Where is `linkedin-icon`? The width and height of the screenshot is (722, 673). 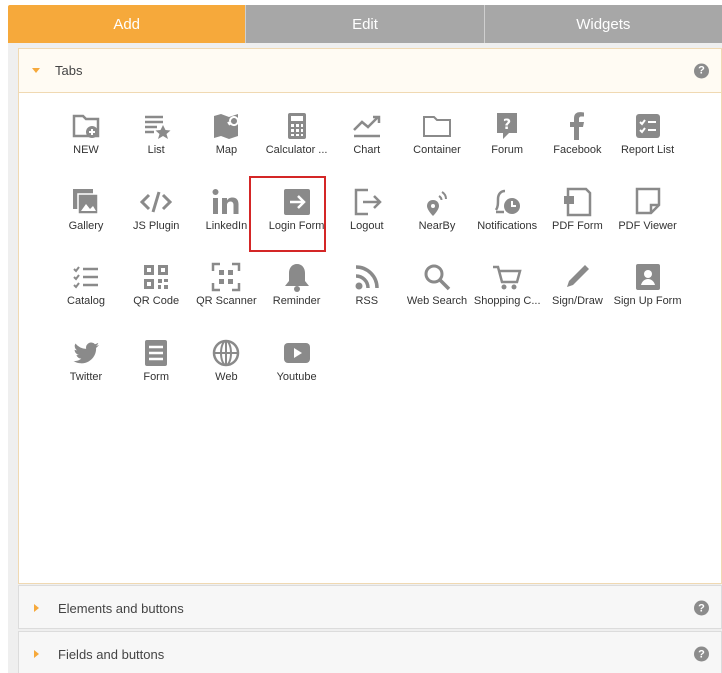 linkedin-icon is located at coordinates (225, 201).